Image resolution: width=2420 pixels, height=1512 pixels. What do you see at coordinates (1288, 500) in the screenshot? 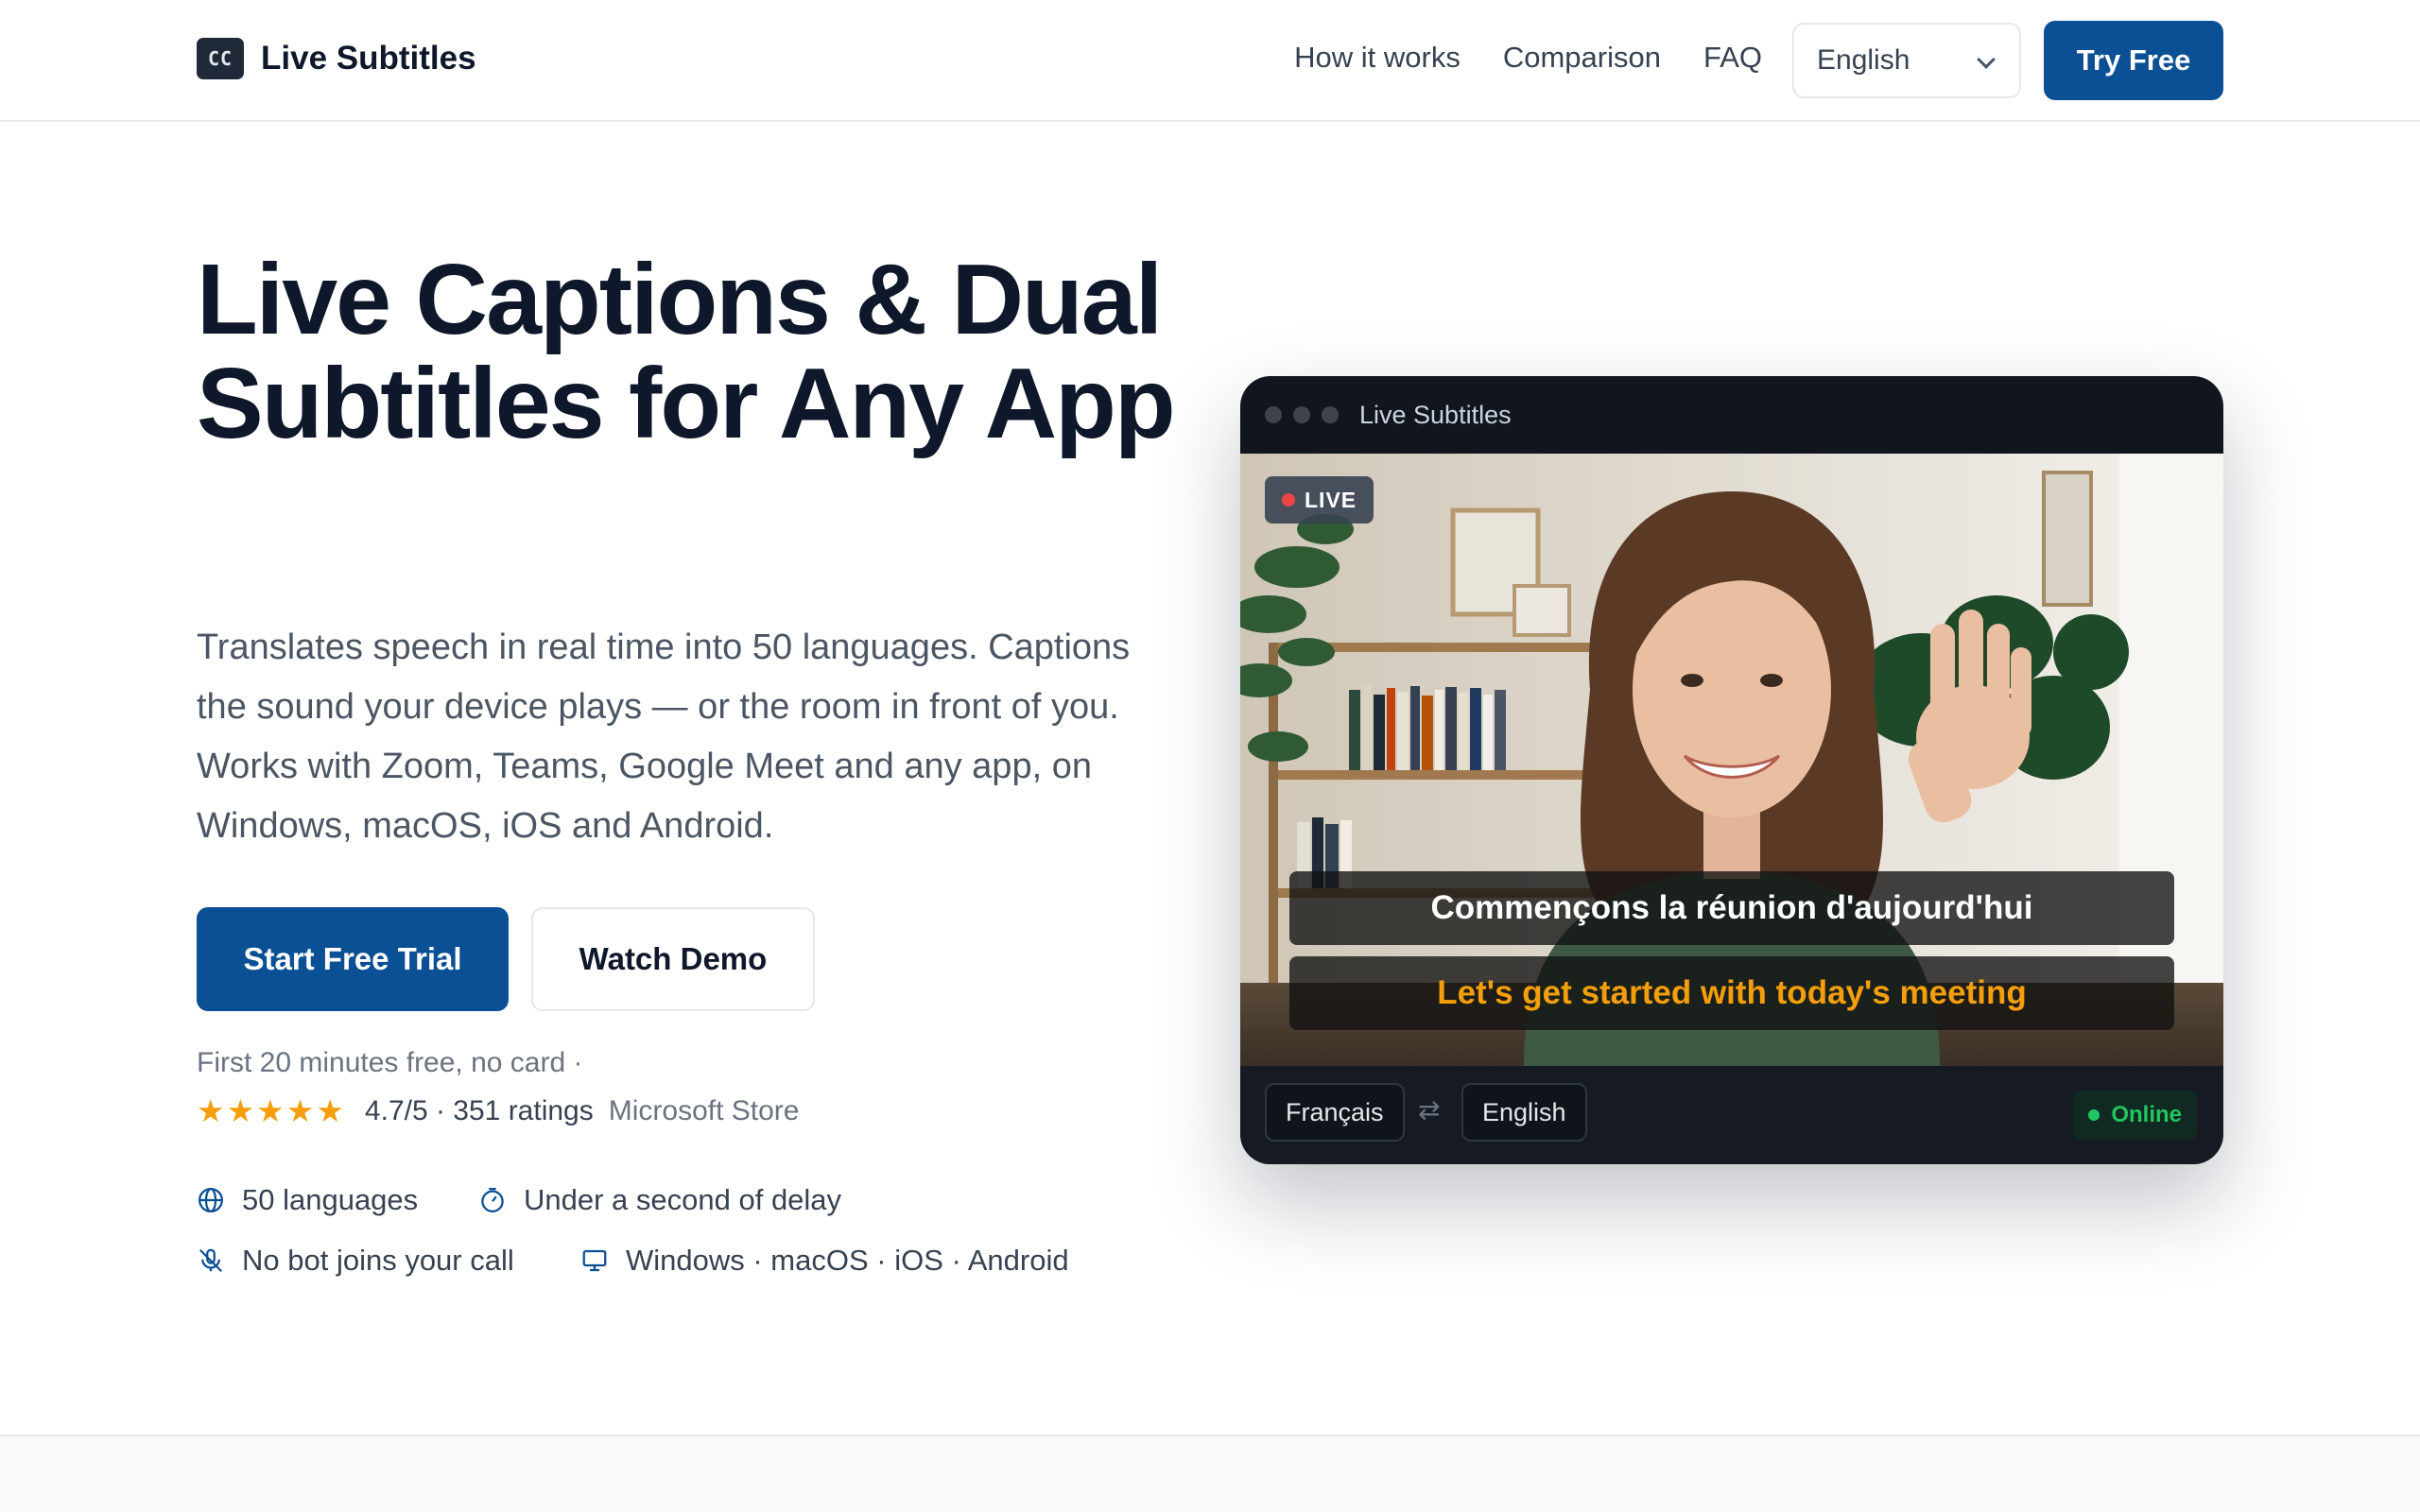
I see `live-dot-icon` at bounding box center [1288, 500].